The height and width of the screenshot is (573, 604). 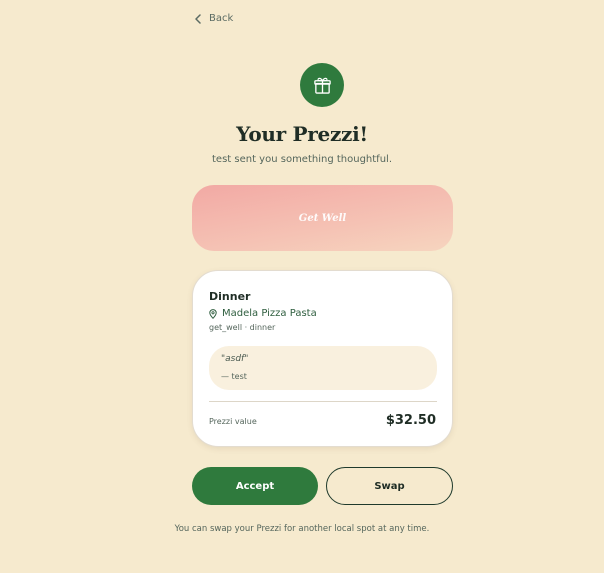 What do you see at coordinates (269, 313) in the screenshot?
I see `place-name: Madela Pizza Pasta` at bounding box center [269, 313].